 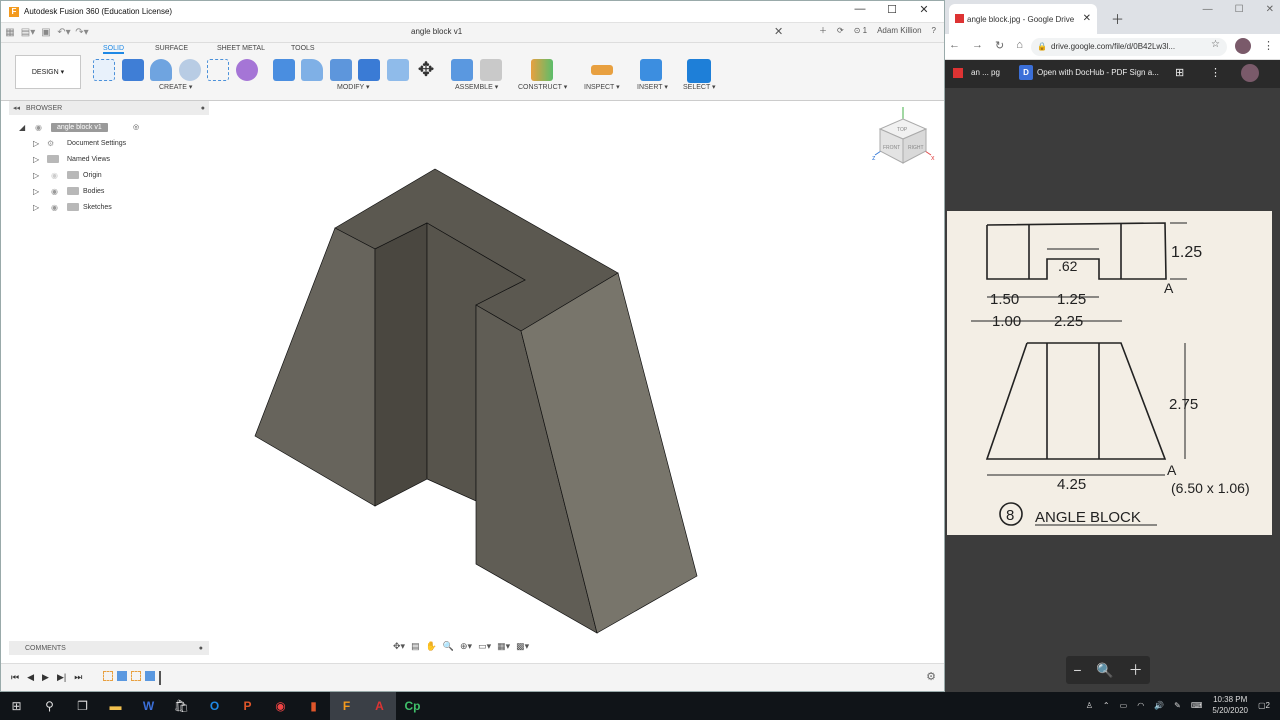 I want to click on profile-avatar, so click(x=1243, y=46).